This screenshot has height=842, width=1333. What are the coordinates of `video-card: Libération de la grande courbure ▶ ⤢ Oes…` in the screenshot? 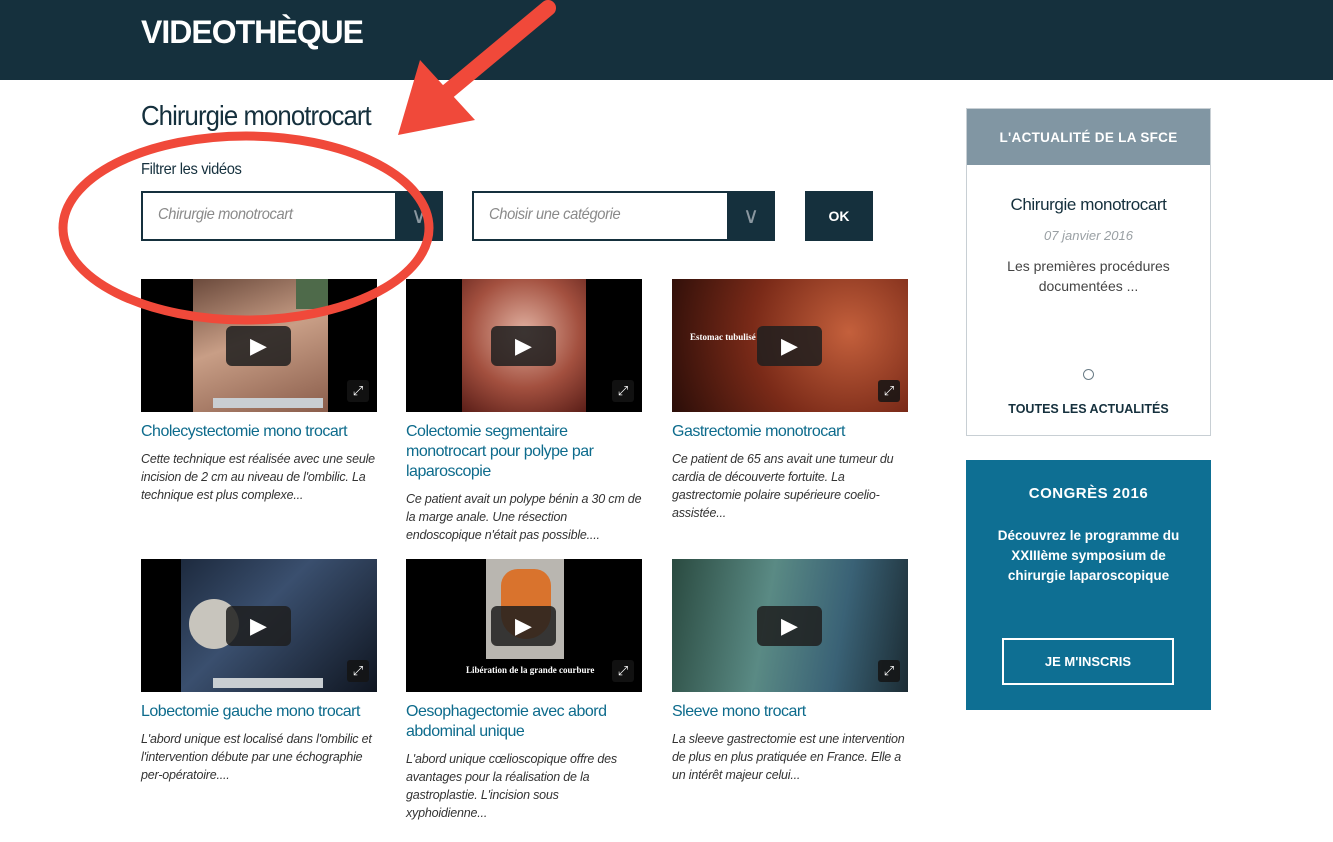 It's located at (524, 690).